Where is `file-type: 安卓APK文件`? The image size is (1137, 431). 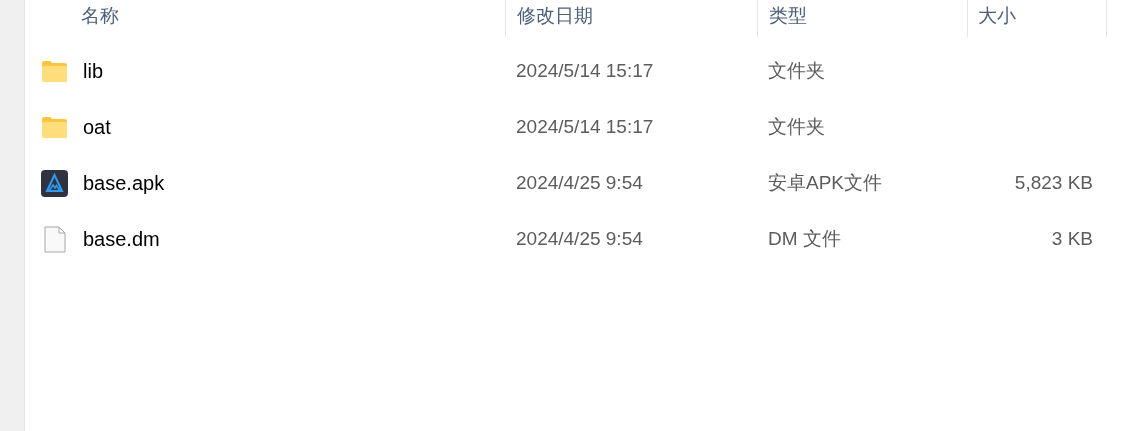
file-type: 安卓APK文件 is located at coordinates (825, 182).